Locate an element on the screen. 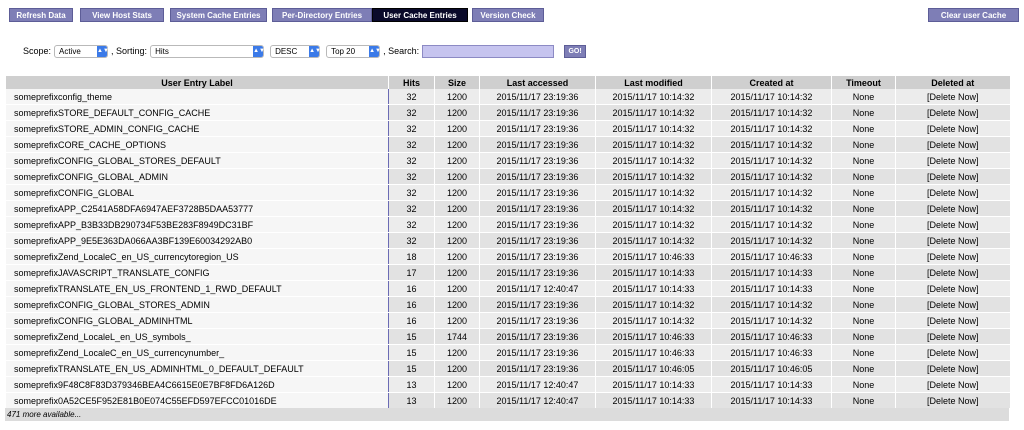  limit-select: Top 20 ▲▼ is located at coordinates (353, 51).